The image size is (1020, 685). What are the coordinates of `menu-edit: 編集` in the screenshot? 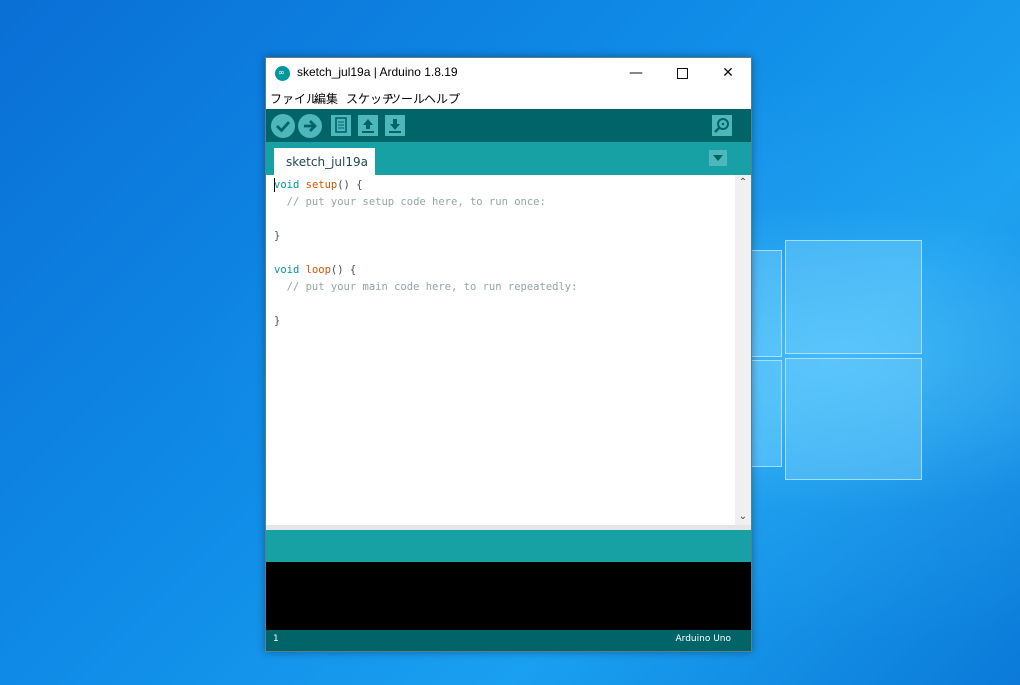 It's located at (326, 98).